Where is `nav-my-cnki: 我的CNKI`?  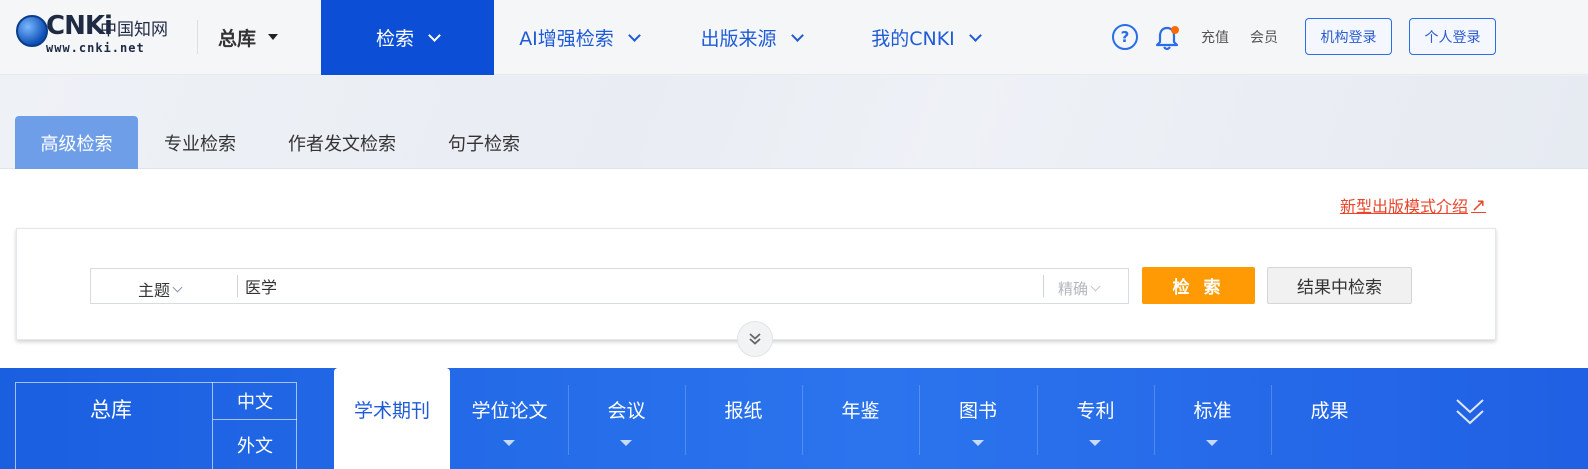
nav-my-cnki: 我的CNKI is located at coordinates (925, 37).